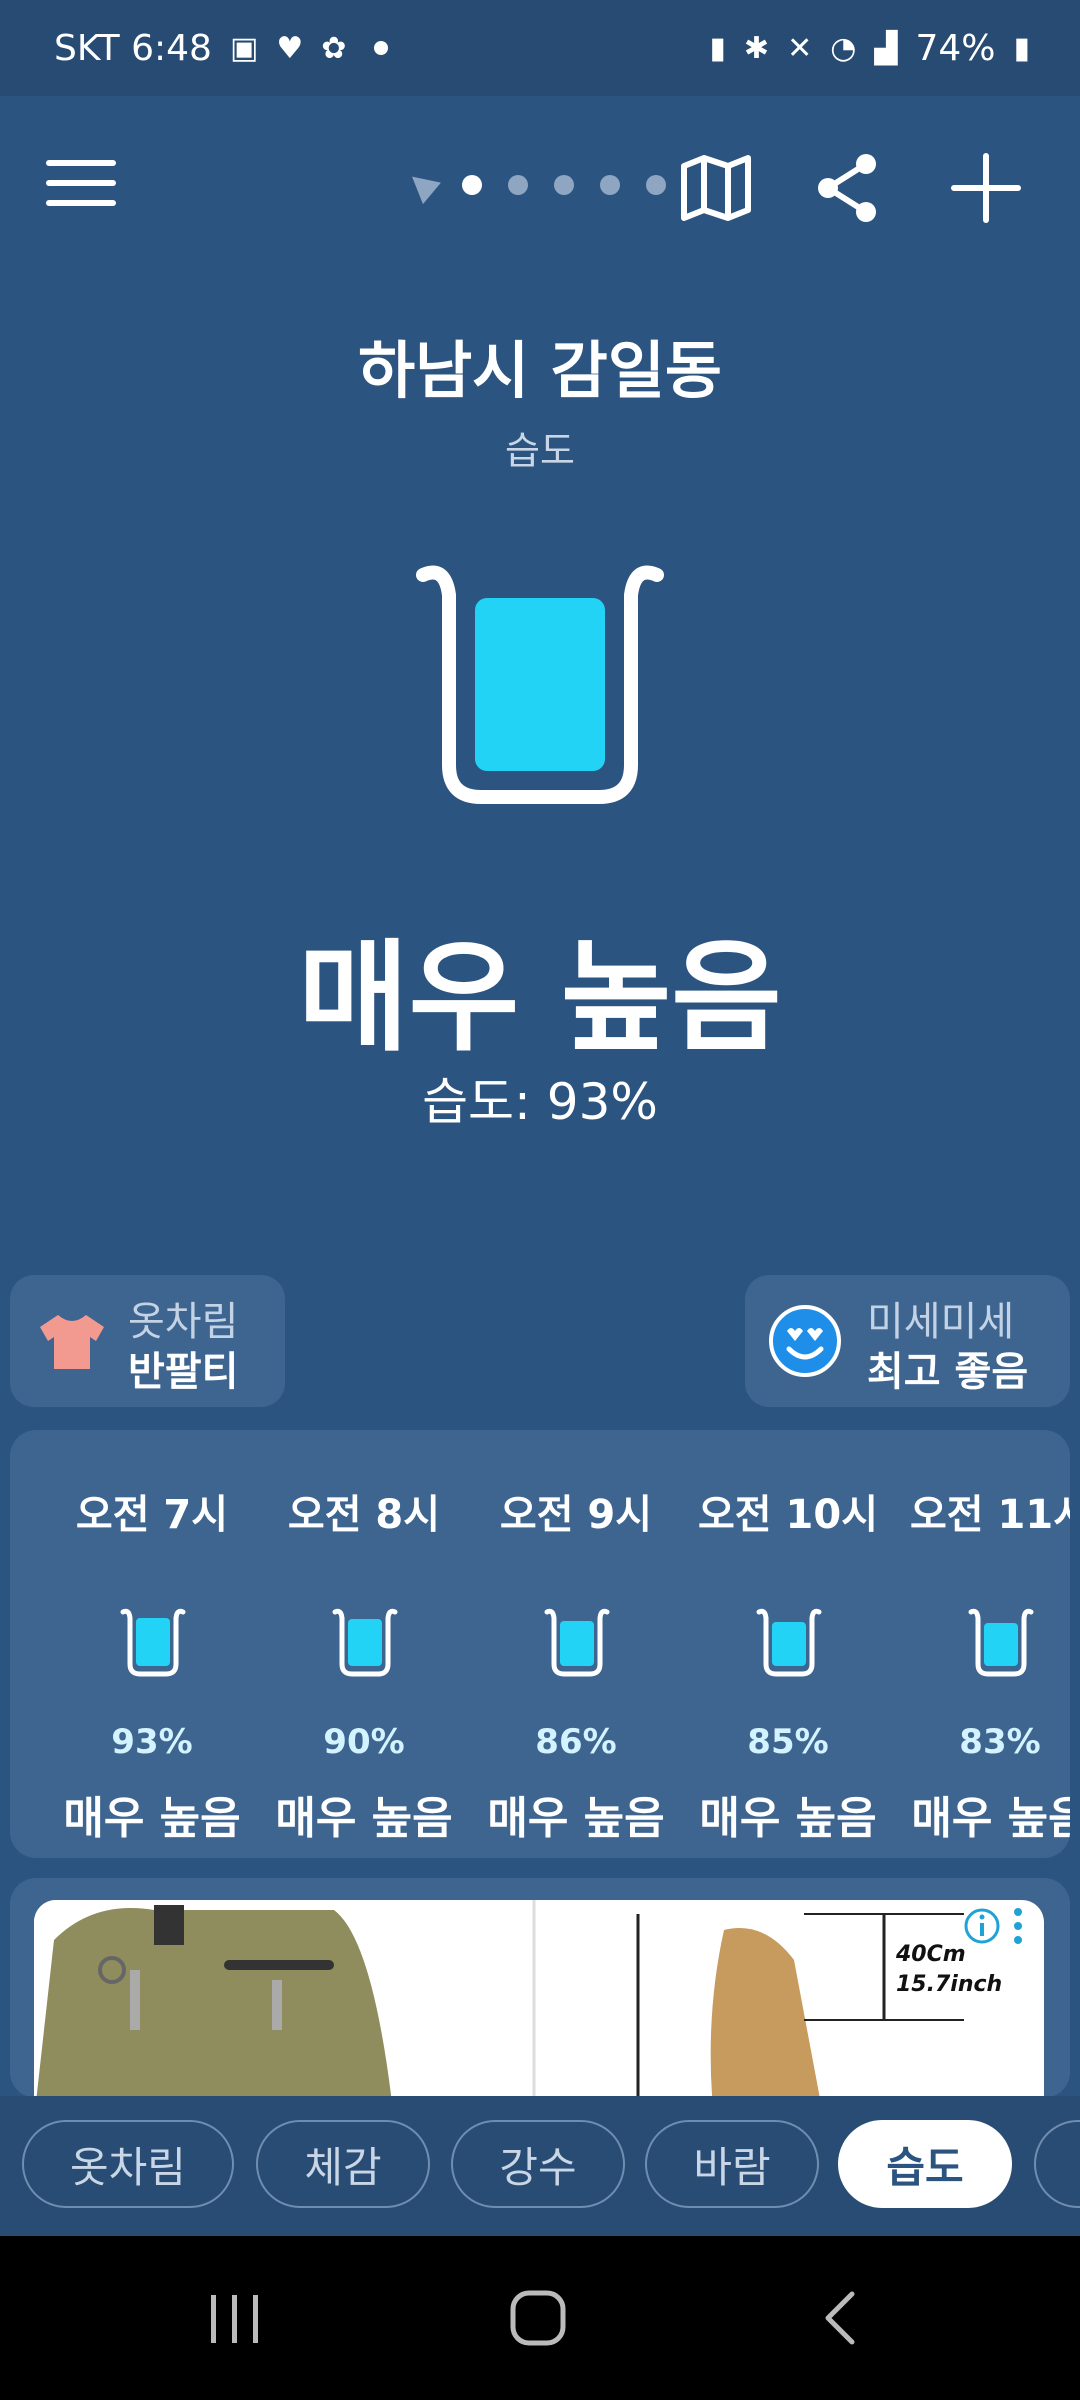 The height and width of the screenshot is (2400, 1080). What do you see at coordinates (843, 48) in the screenshot?
I see `wifi-icon: ◔` at bounding box center [843, 48].